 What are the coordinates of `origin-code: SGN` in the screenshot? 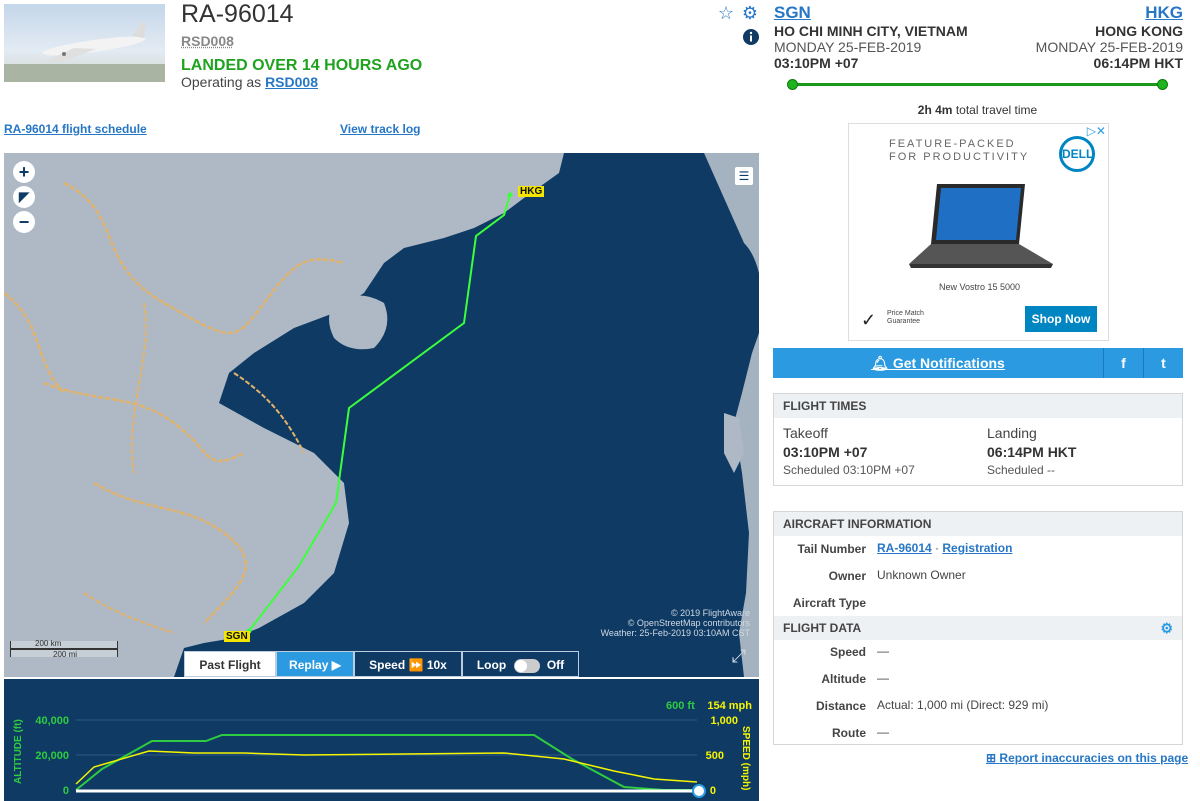 It's located at (871, 13).